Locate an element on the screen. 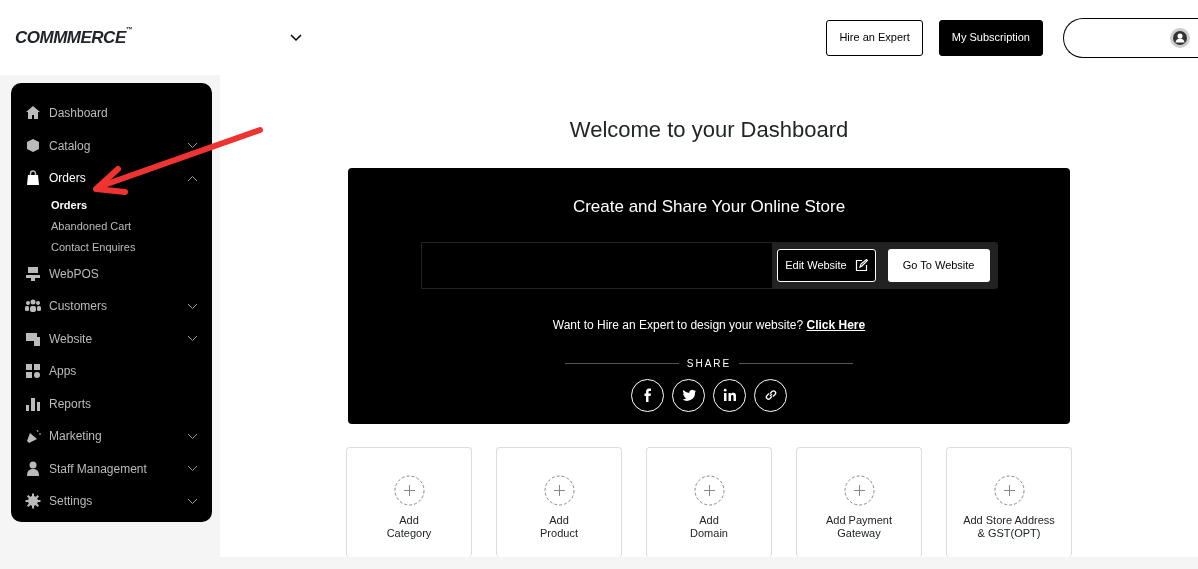  subscription-button: My Subscription is located at coordinates (990, 37).